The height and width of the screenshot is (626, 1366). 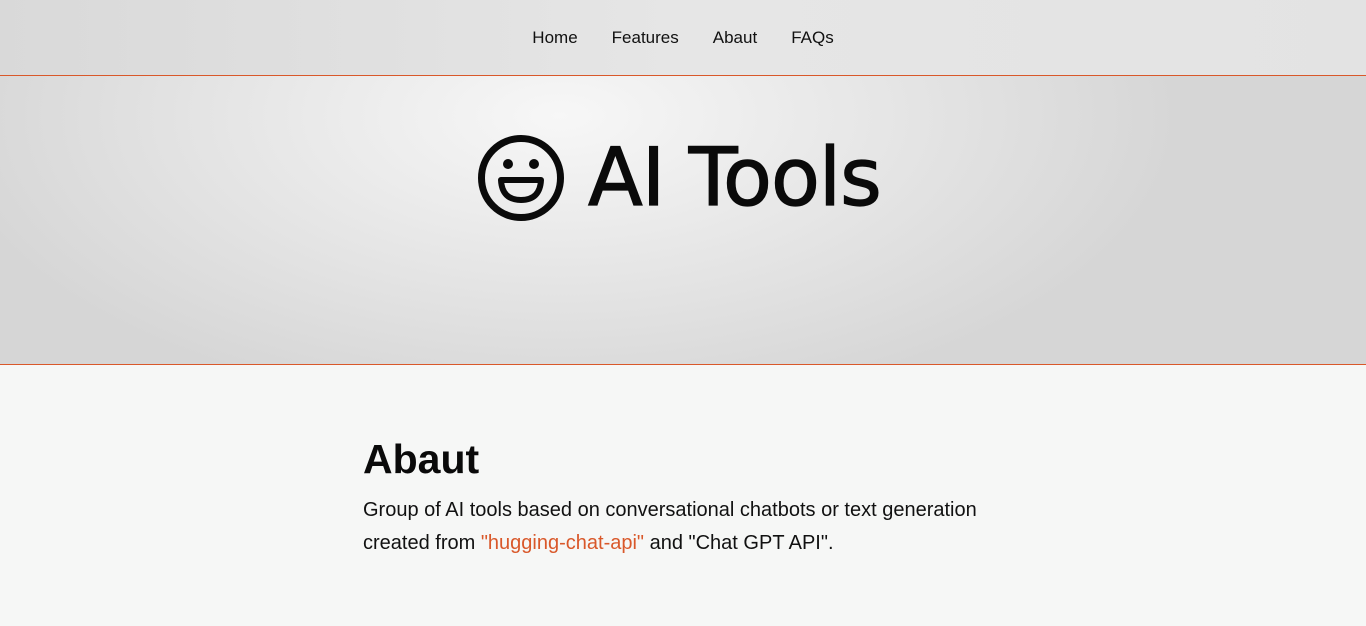 I want to click on page-title: AI Tools, so click(x=734, y=177).